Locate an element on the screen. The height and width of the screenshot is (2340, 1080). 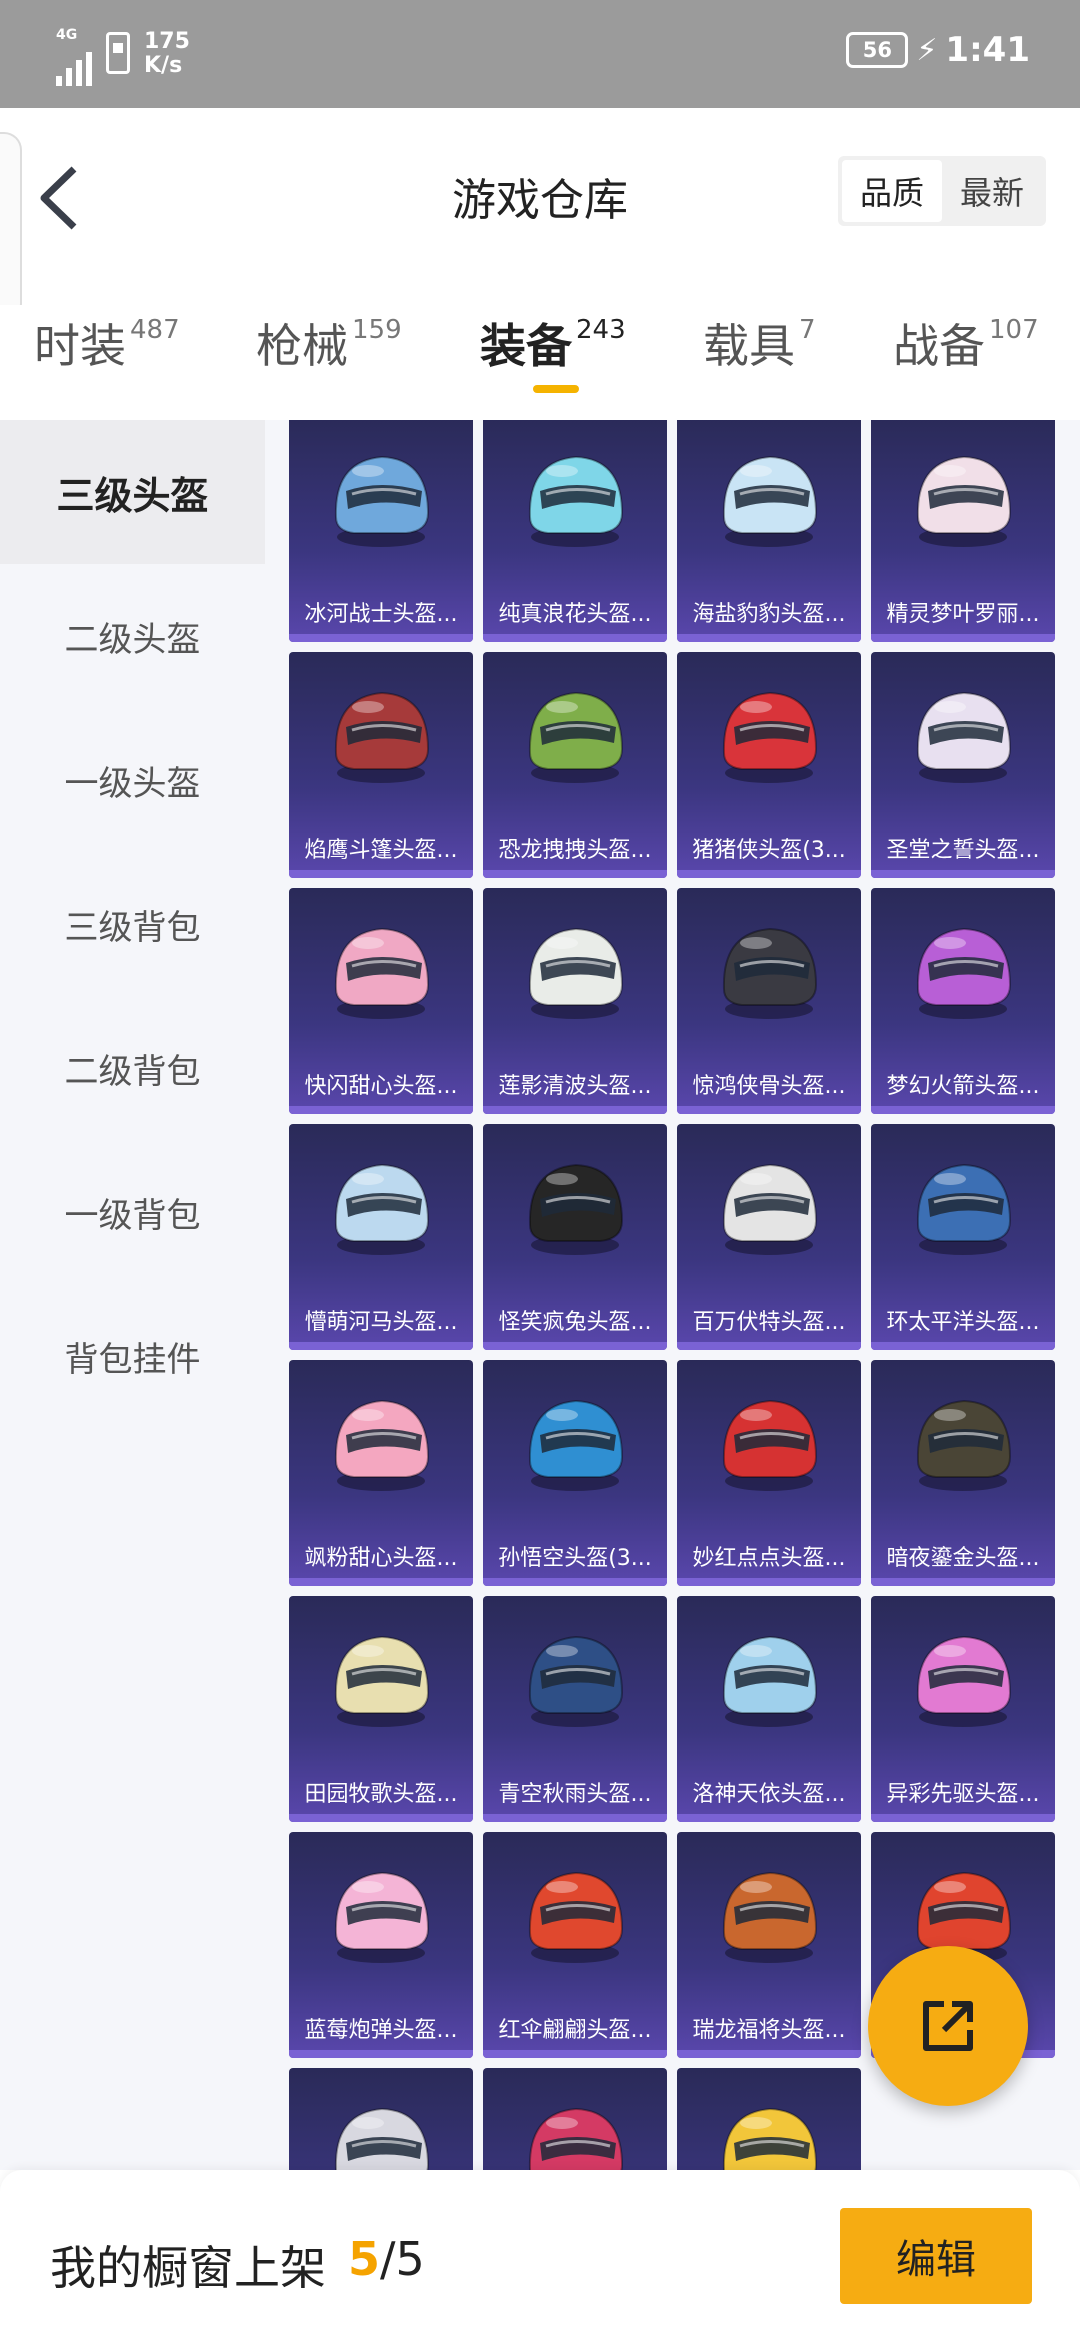
share-button is located at coordinates (948, 2026).